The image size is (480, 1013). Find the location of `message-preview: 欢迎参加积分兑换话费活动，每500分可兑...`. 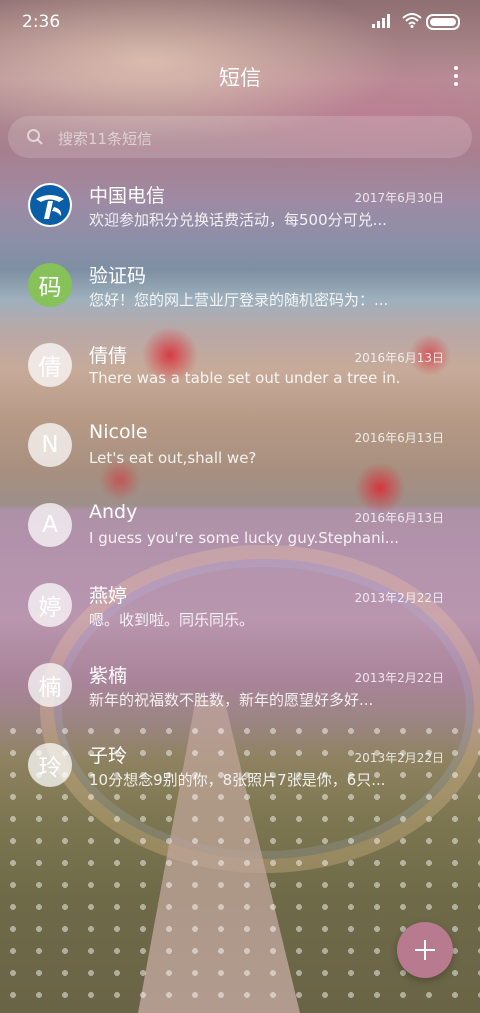

message-preview: 欢迎参加积分兑换话费活动，每500分可兑... is located at coordinates (238, 220).